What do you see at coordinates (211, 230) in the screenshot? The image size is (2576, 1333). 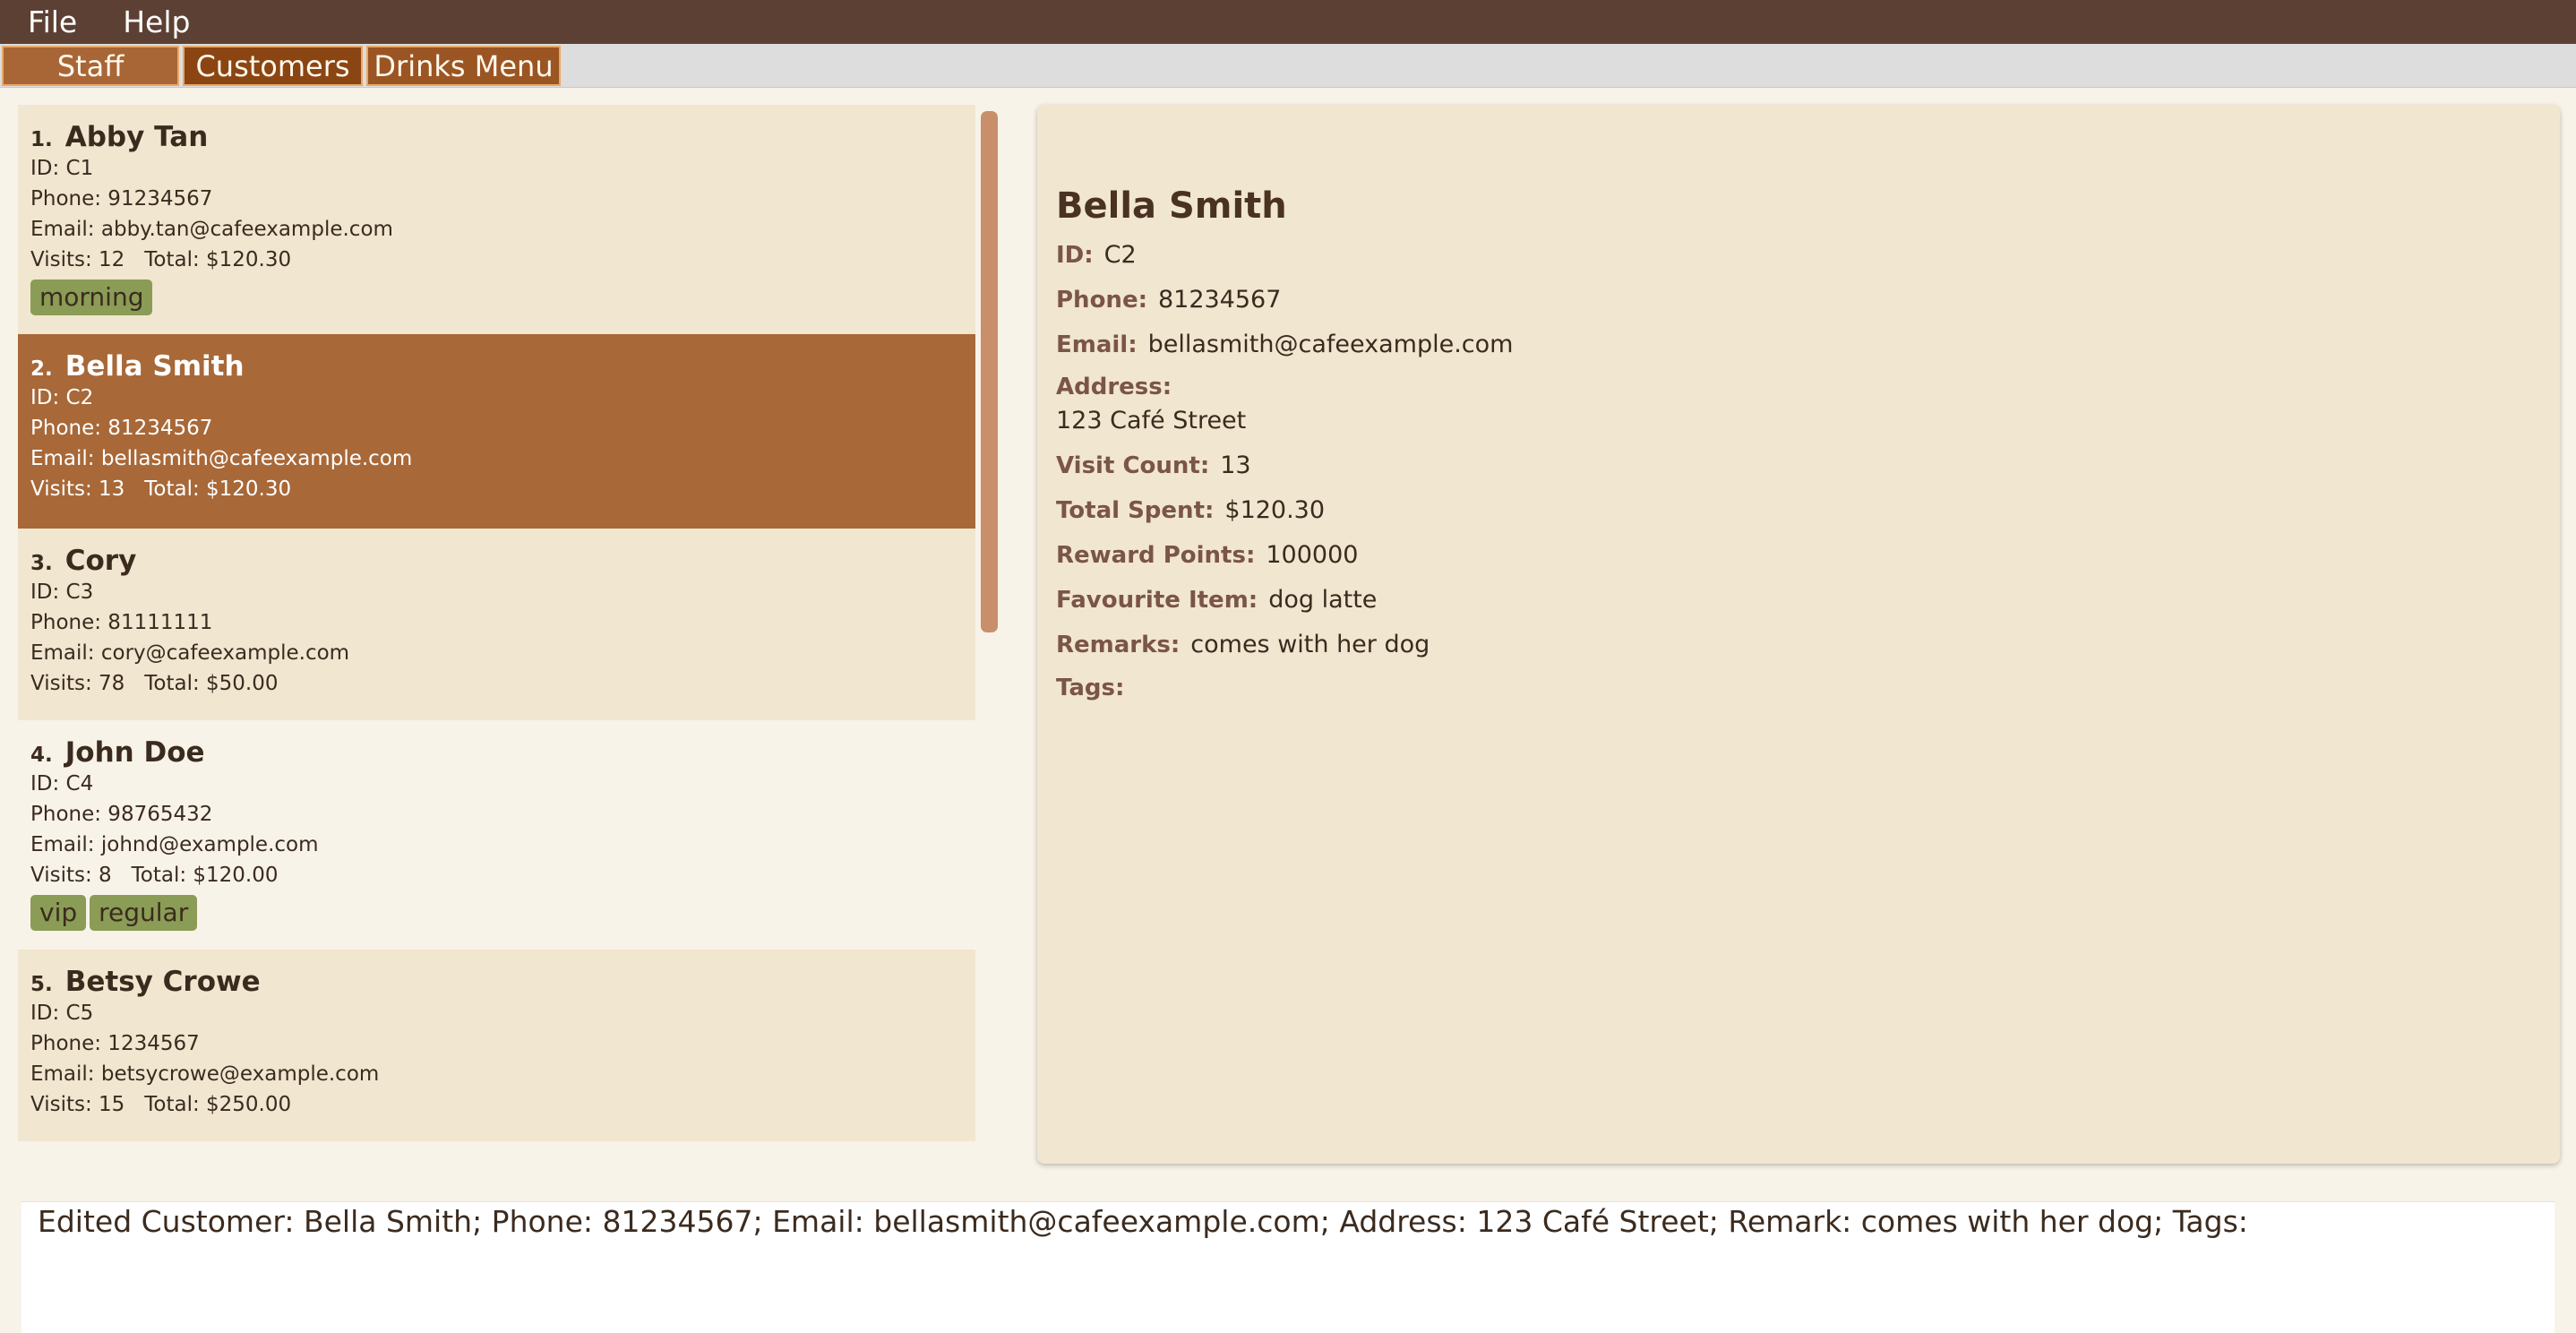 I see `customer-email: Email: abby.tan@cafeexample.com` at bounding box center [211, 230].